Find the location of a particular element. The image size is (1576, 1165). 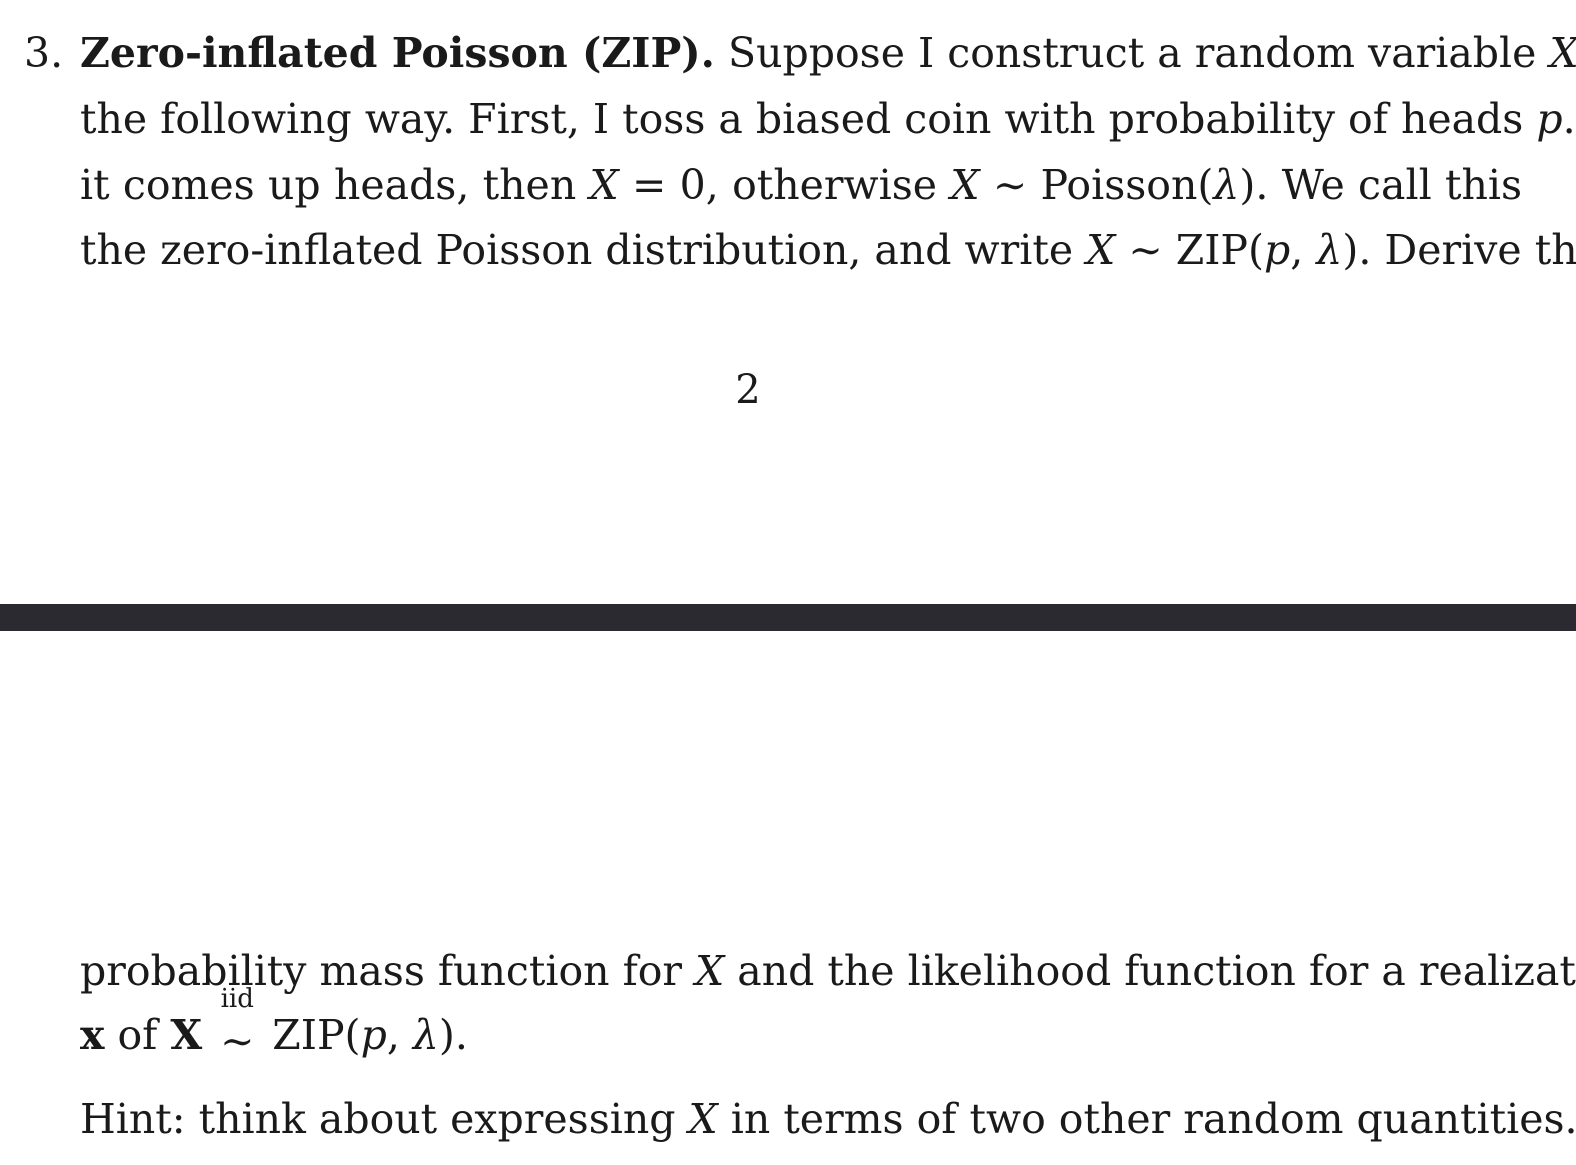

page-number: 2 is located at coordinates (748, 390).